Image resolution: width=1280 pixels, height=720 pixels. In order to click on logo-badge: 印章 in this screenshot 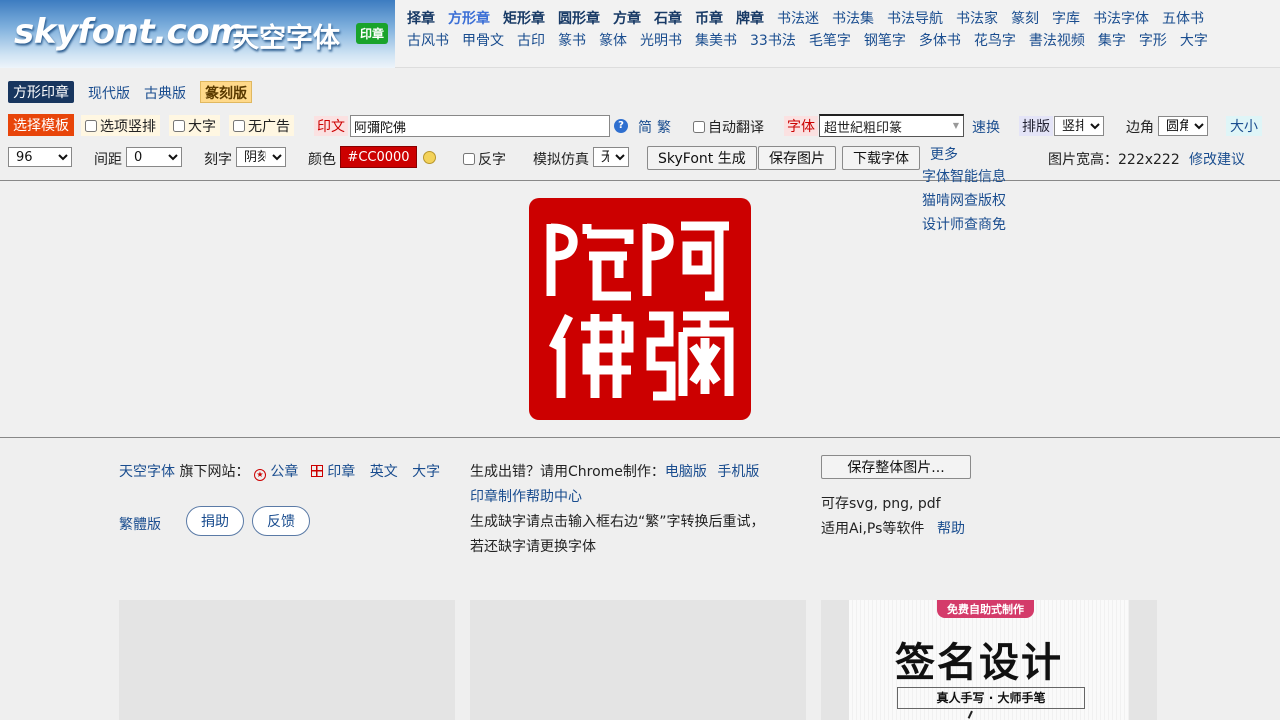, I will do `click(372, 33)`.